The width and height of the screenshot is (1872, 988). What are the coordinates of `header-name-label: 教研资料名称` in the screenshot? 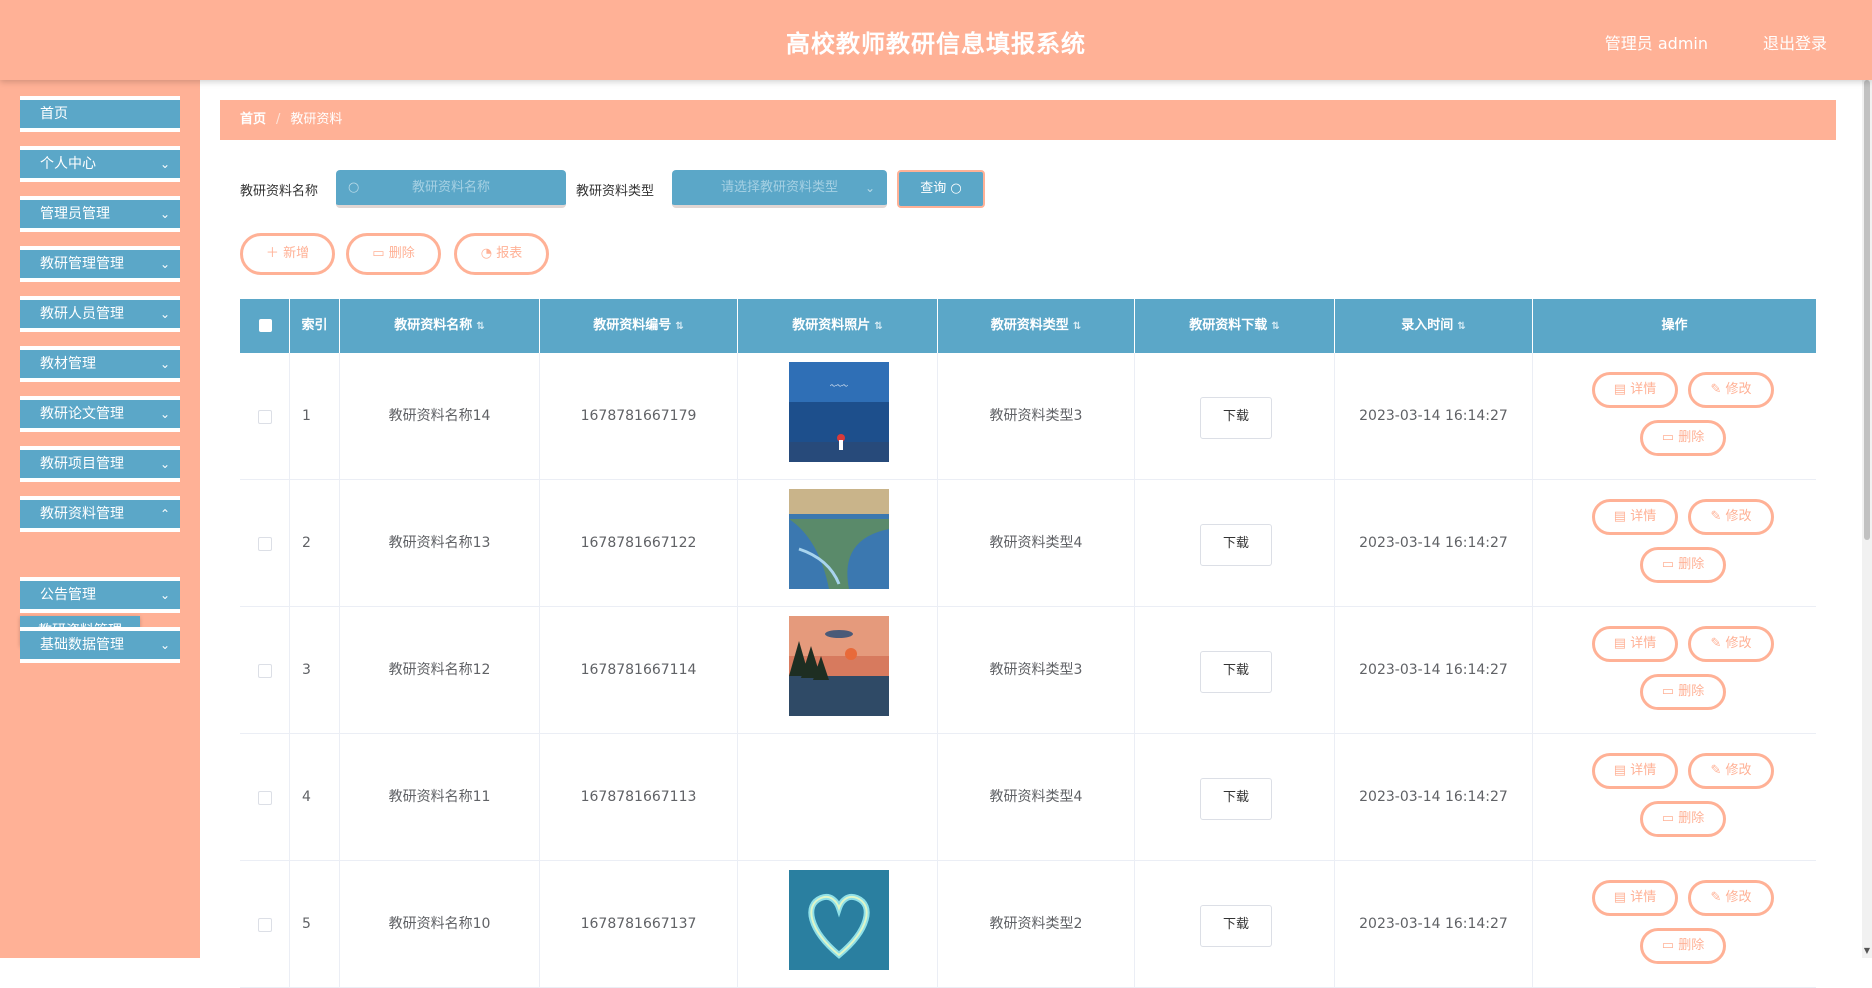 It's located at (433, 325).